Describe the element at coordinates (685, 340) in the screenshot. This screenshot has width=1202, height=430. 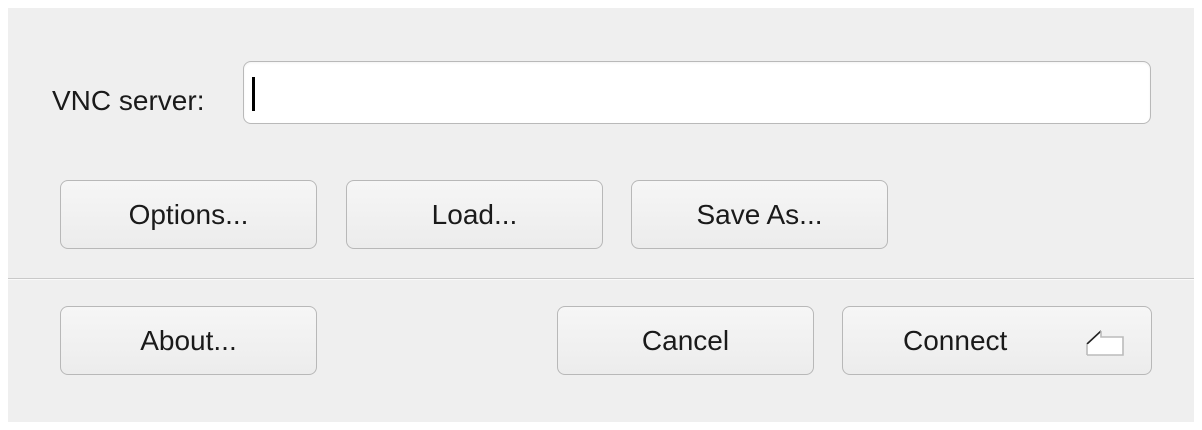
I see `cancel-button: Cancel` at that location.